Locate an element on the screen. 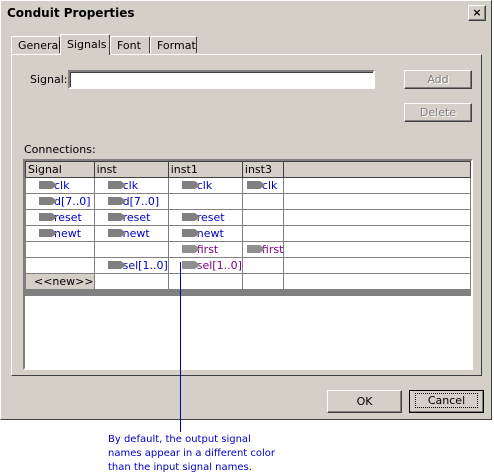 The width and height of the screenshot is (494, 475). column-header-inst3: inst3 is located at coordinates (263, 169).